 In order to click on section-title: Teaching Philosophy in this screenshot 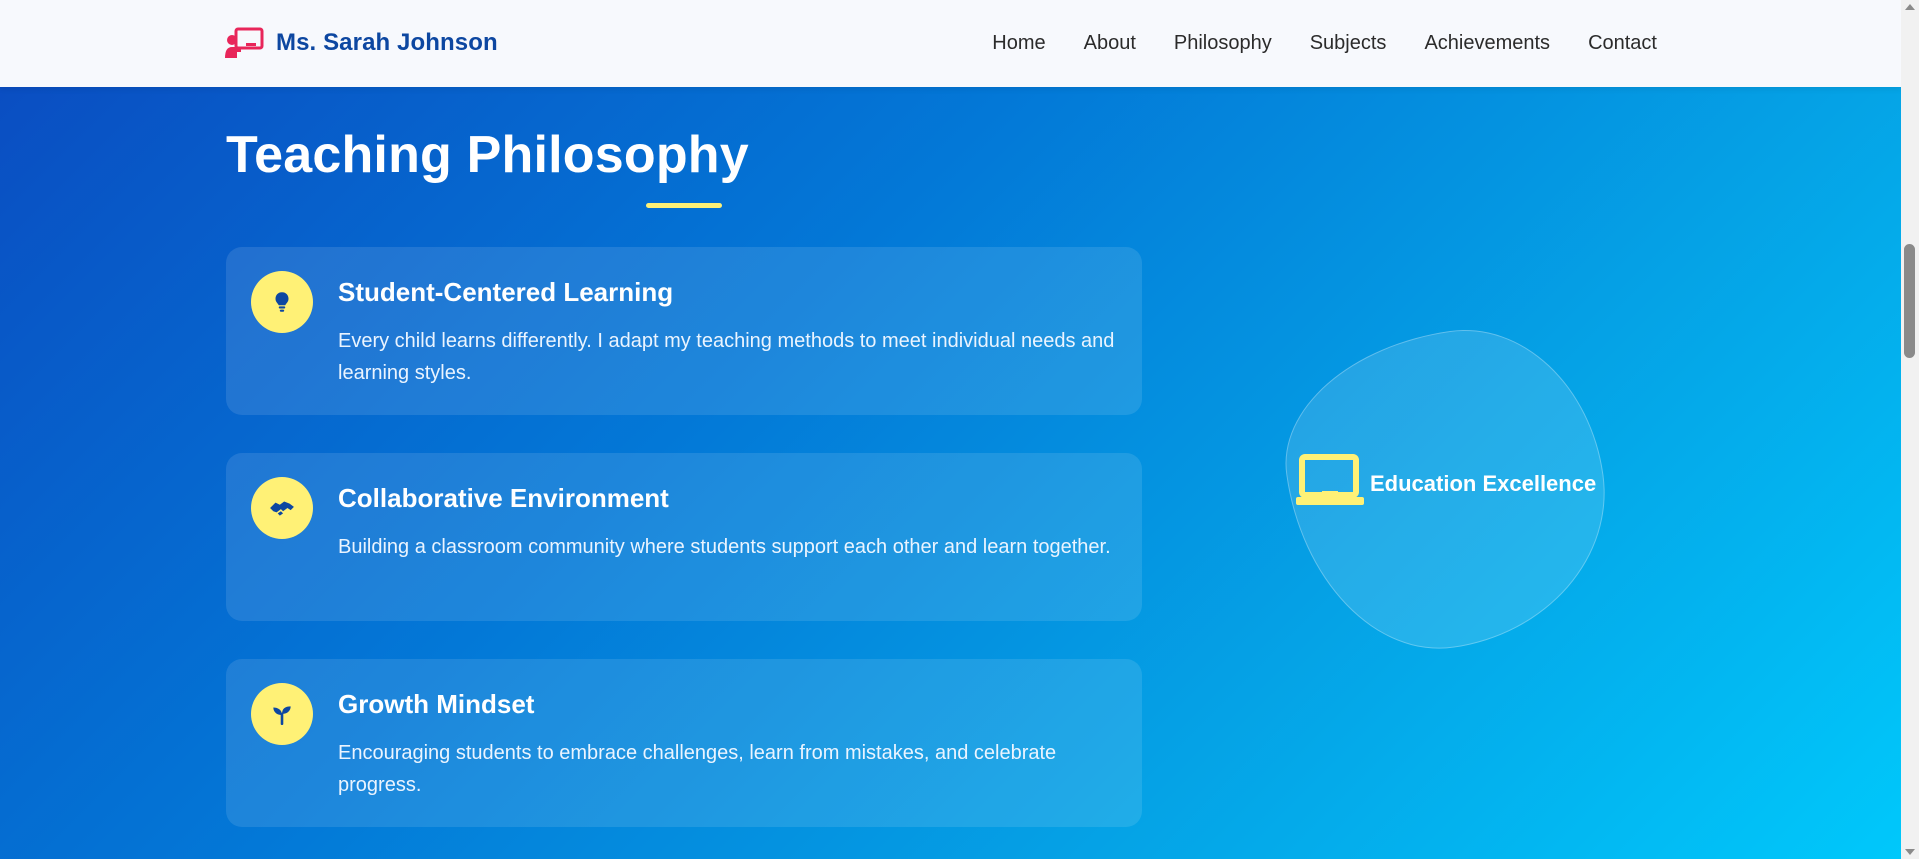, I will do `click(487, 155)`.